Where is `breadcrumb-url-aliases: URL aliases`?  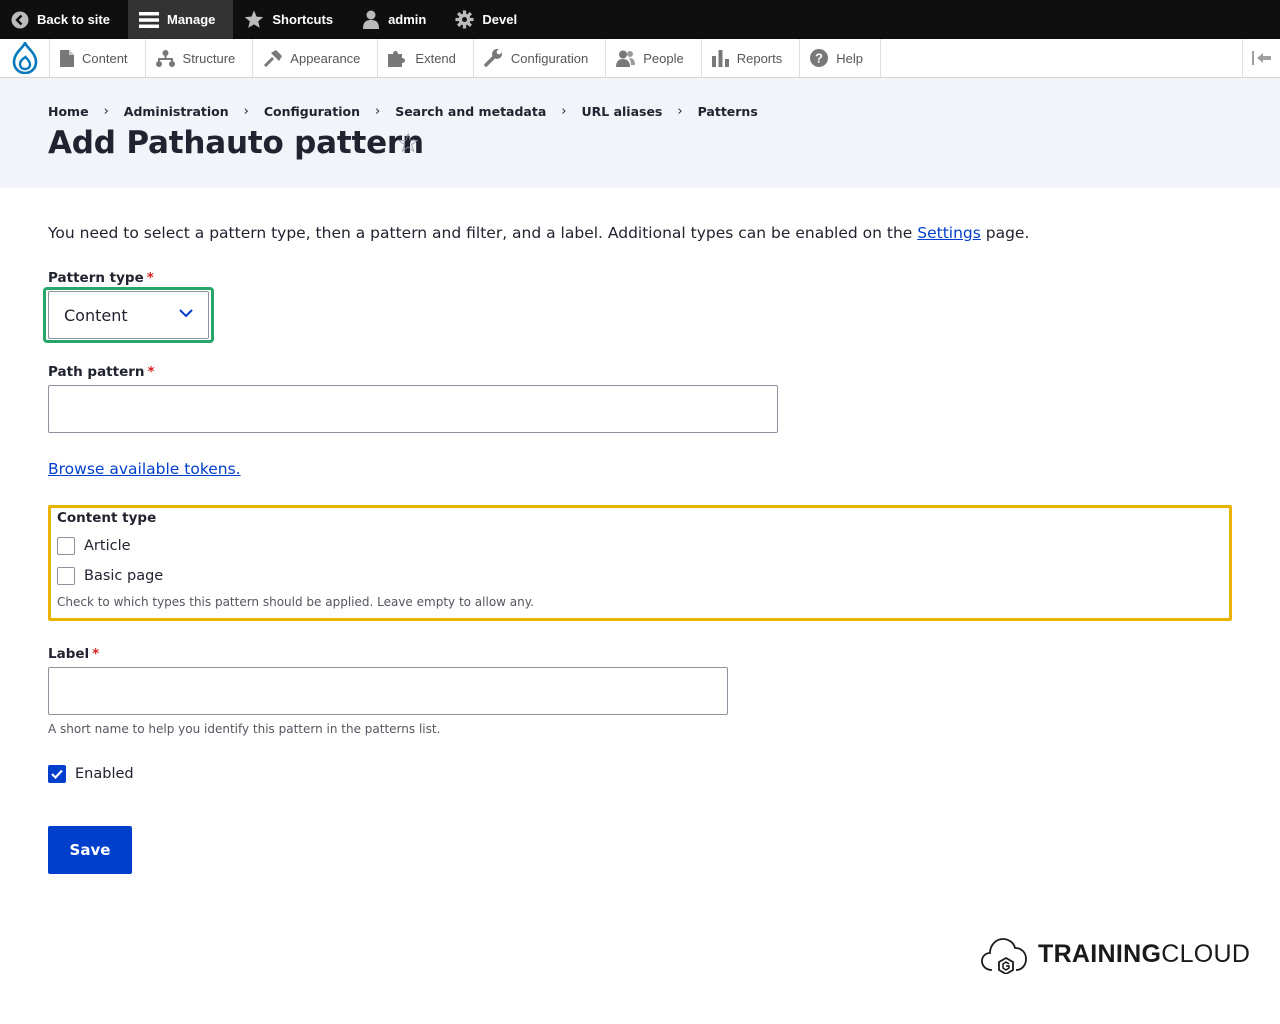 breadcrumb-url-aliases: URL aliases is located at coordinates (621, 111).